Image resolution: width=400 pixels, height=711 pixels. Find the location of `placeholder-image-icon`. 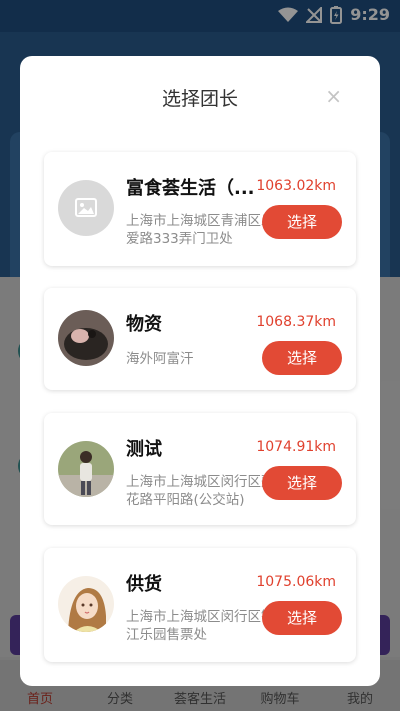

placeholder-image-icon is located at coordinates (86, 208).